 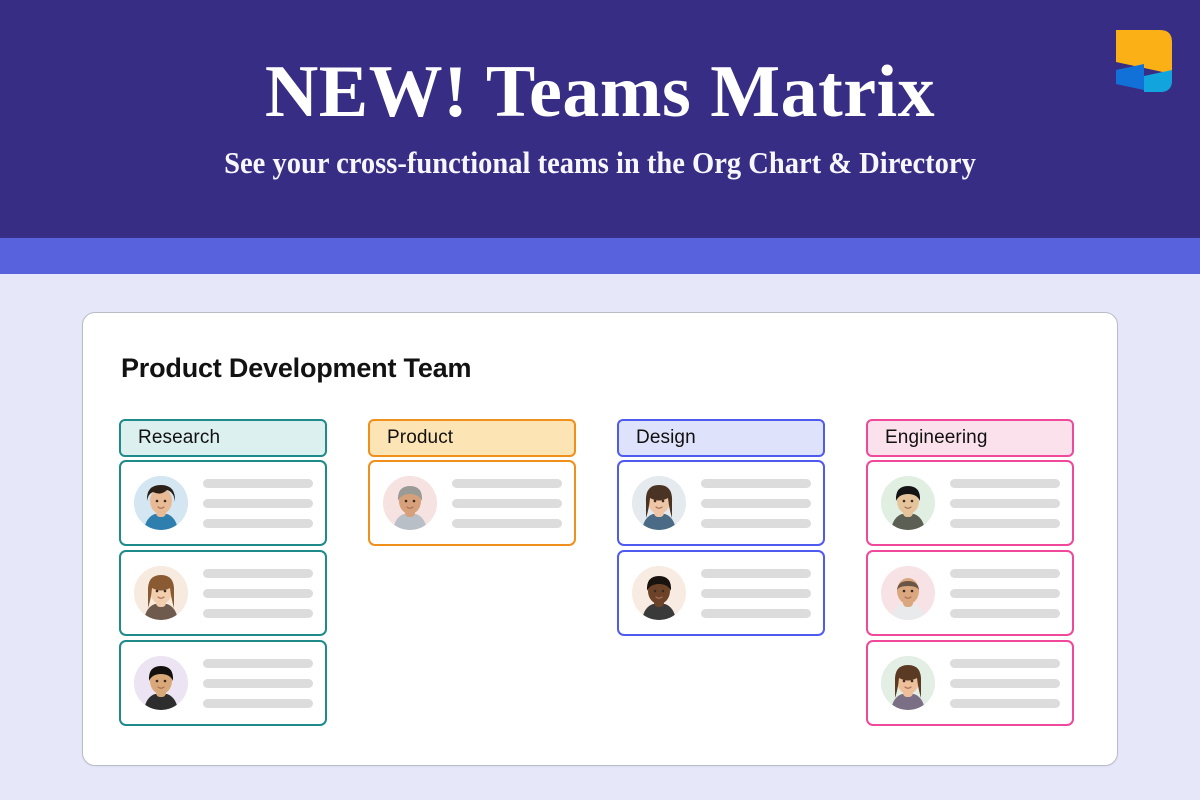 I want to click on team-column-research: Research, so click(x=223, y=572).